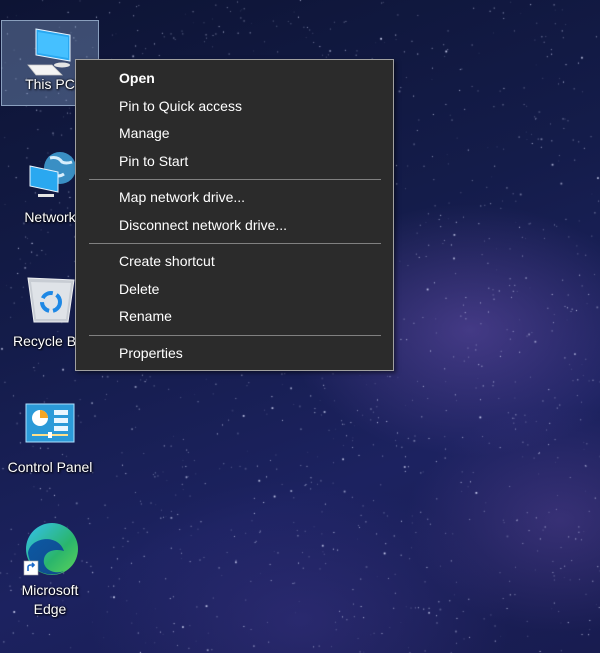  What do you see at coordinates (234, 79) in the screenshot?
I see `menu-item-open: Open` at bounding box center [234, 79].